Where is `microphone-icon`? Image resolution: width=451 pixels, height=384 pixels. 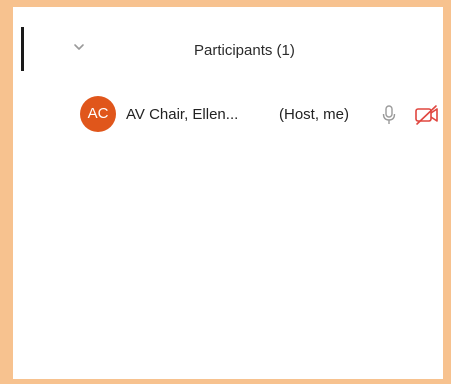
microphone-icon is located at coordinates (389, 115).